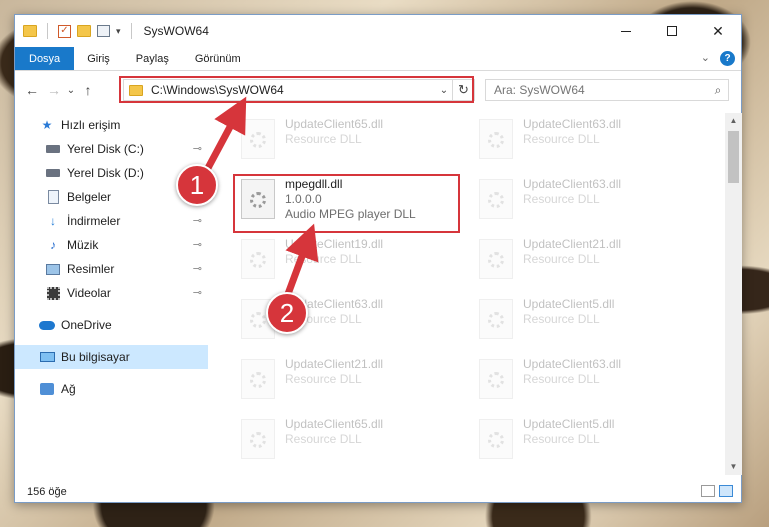 The image size is (769, 527). I want to click on minimize-button, so click(626, 31).